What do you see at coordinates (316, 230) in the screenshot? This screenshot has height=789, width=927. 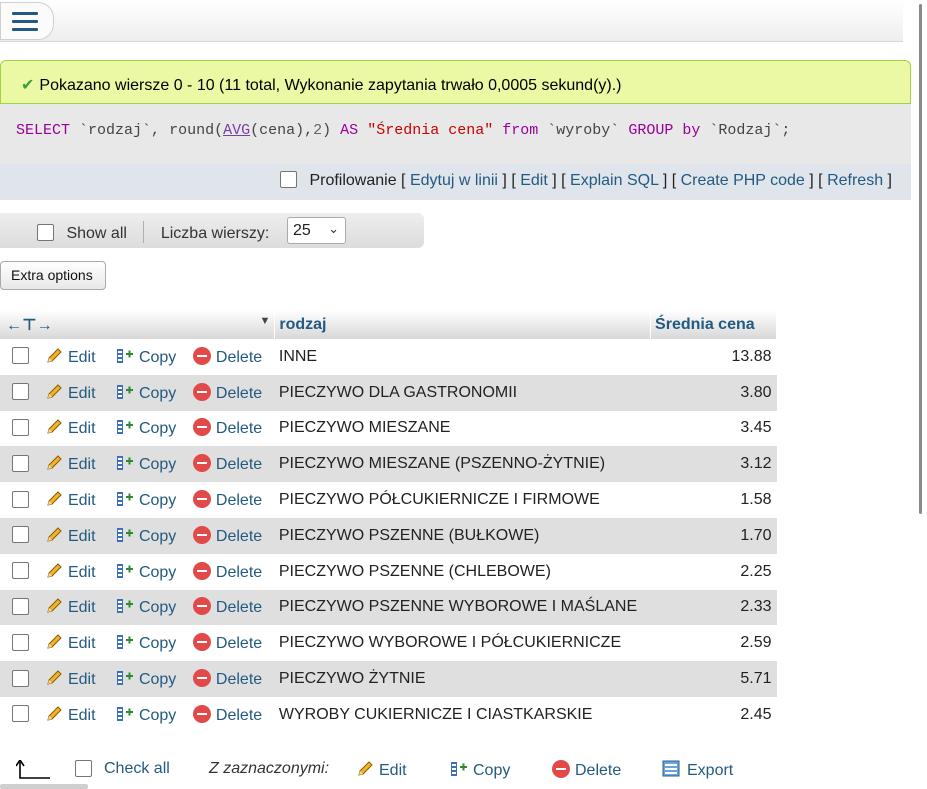 I see `rows-count-select: 25 ⌄` at bounding box center [316, 230].